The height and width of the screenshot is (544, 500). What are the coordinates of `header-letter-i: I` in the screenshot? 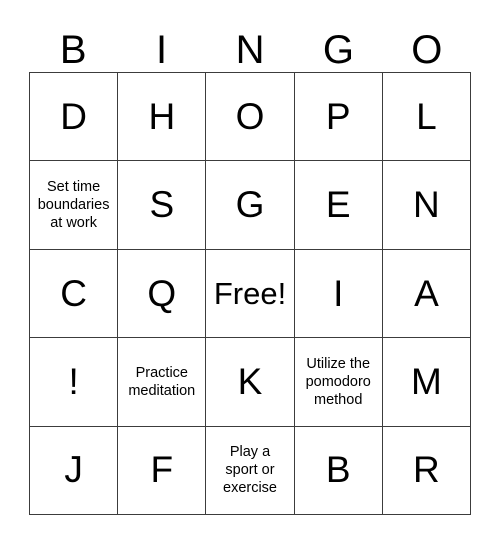 It's located at (162, 50).